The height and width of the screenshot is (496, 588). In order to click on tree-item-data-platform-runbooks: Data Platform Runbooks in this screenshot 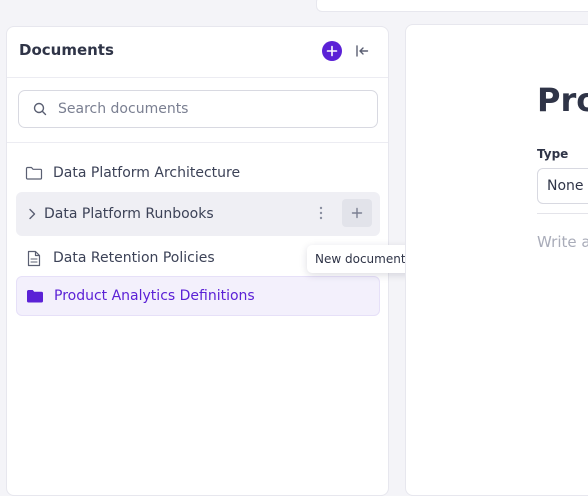, I will do `click(198, 214)`.